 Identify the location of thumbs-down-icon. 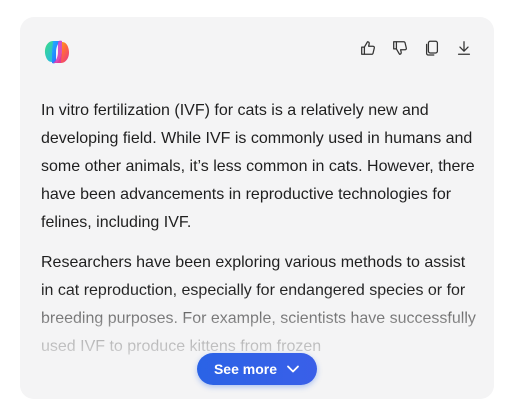
(400, 48).